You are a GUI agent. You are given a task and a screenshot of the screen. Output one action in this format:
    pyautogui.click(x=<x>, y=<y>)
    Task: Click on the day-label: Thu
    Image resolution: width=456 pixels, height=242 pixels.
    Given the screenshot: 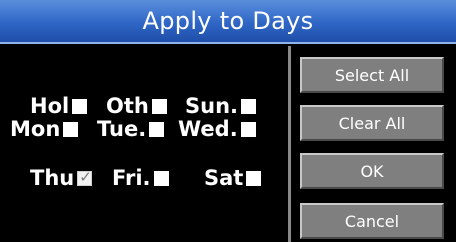 What is the action you would take?
    pyautogui.click(x=52, y=178)
    